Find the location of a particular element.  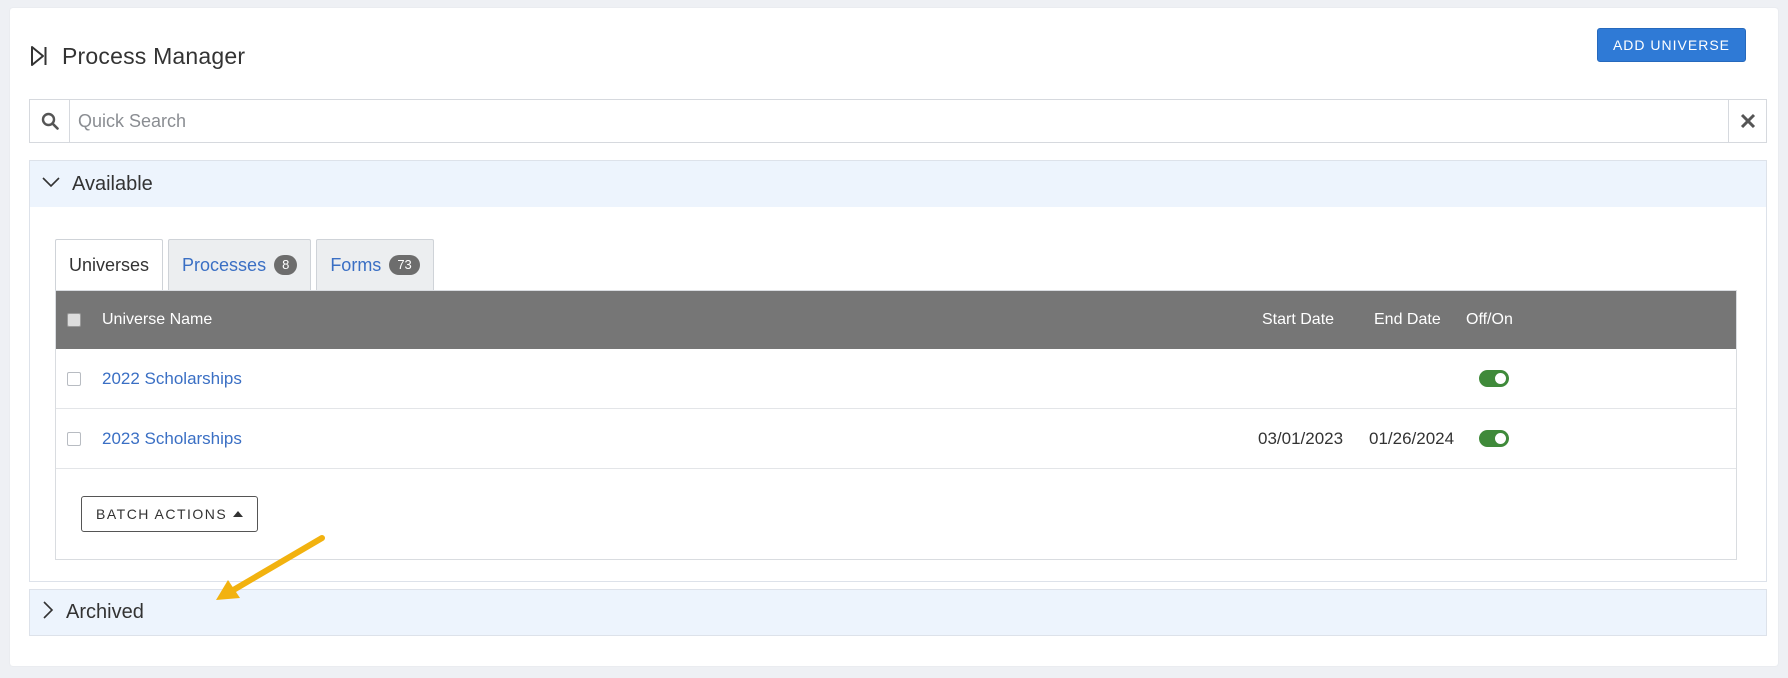

column-header-name: Universe Name is located at coordinates (157, 319).